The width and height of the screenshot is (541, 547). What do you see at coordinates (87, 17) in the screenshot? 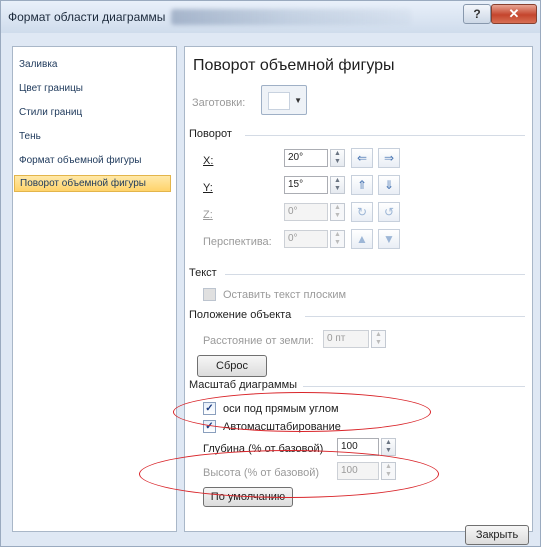
I see `dialog-title: Формат области диаграммы` at bounding box center [87, 17].